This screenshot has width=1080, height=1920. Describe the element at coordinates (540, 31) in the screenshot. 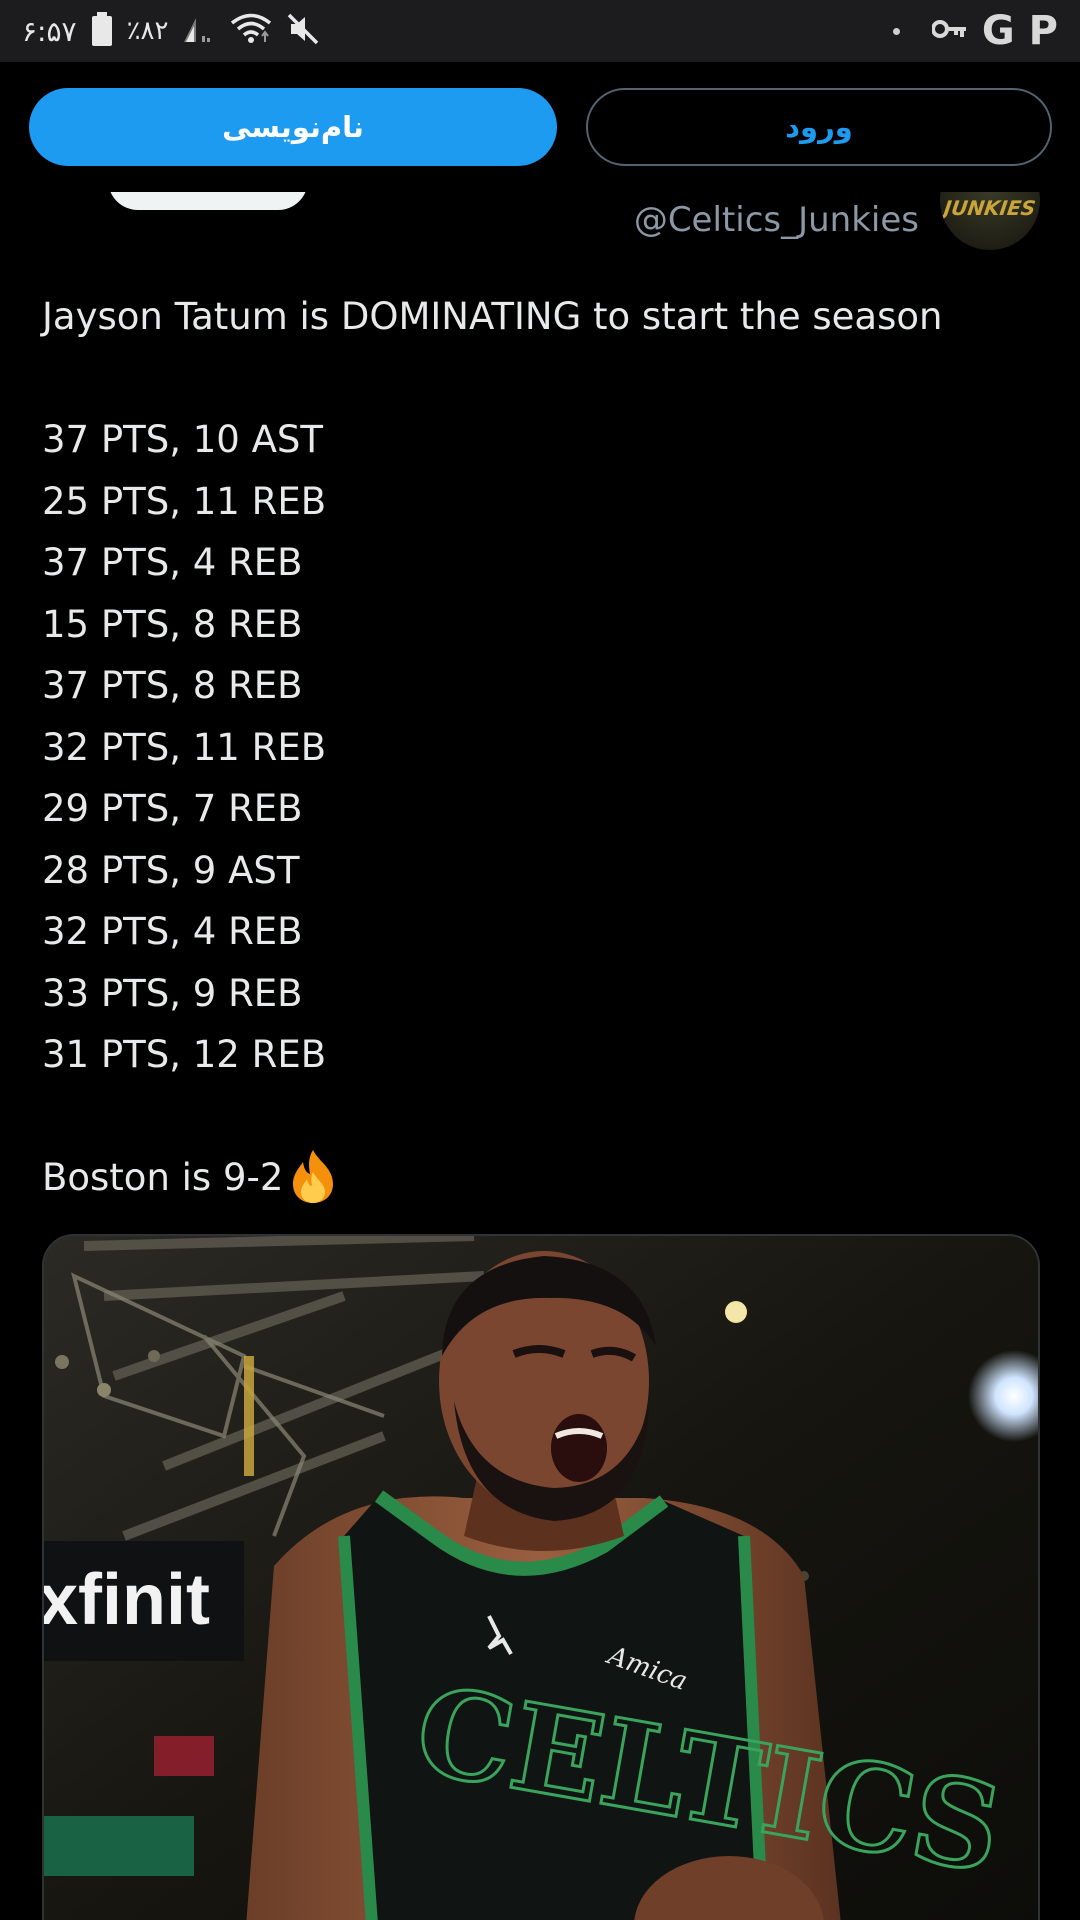

I see `status-bar: ۶:۵۷ ٪۸۲ G P` at that location.